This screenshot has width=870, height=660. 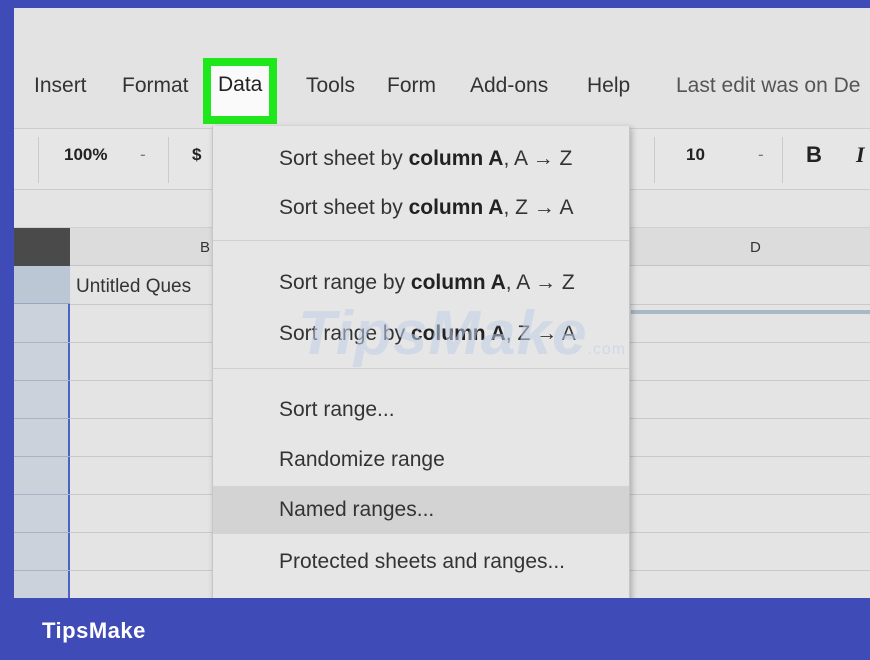 I want to click on brand-logo: TipsMake, so click(x=94, y=630).